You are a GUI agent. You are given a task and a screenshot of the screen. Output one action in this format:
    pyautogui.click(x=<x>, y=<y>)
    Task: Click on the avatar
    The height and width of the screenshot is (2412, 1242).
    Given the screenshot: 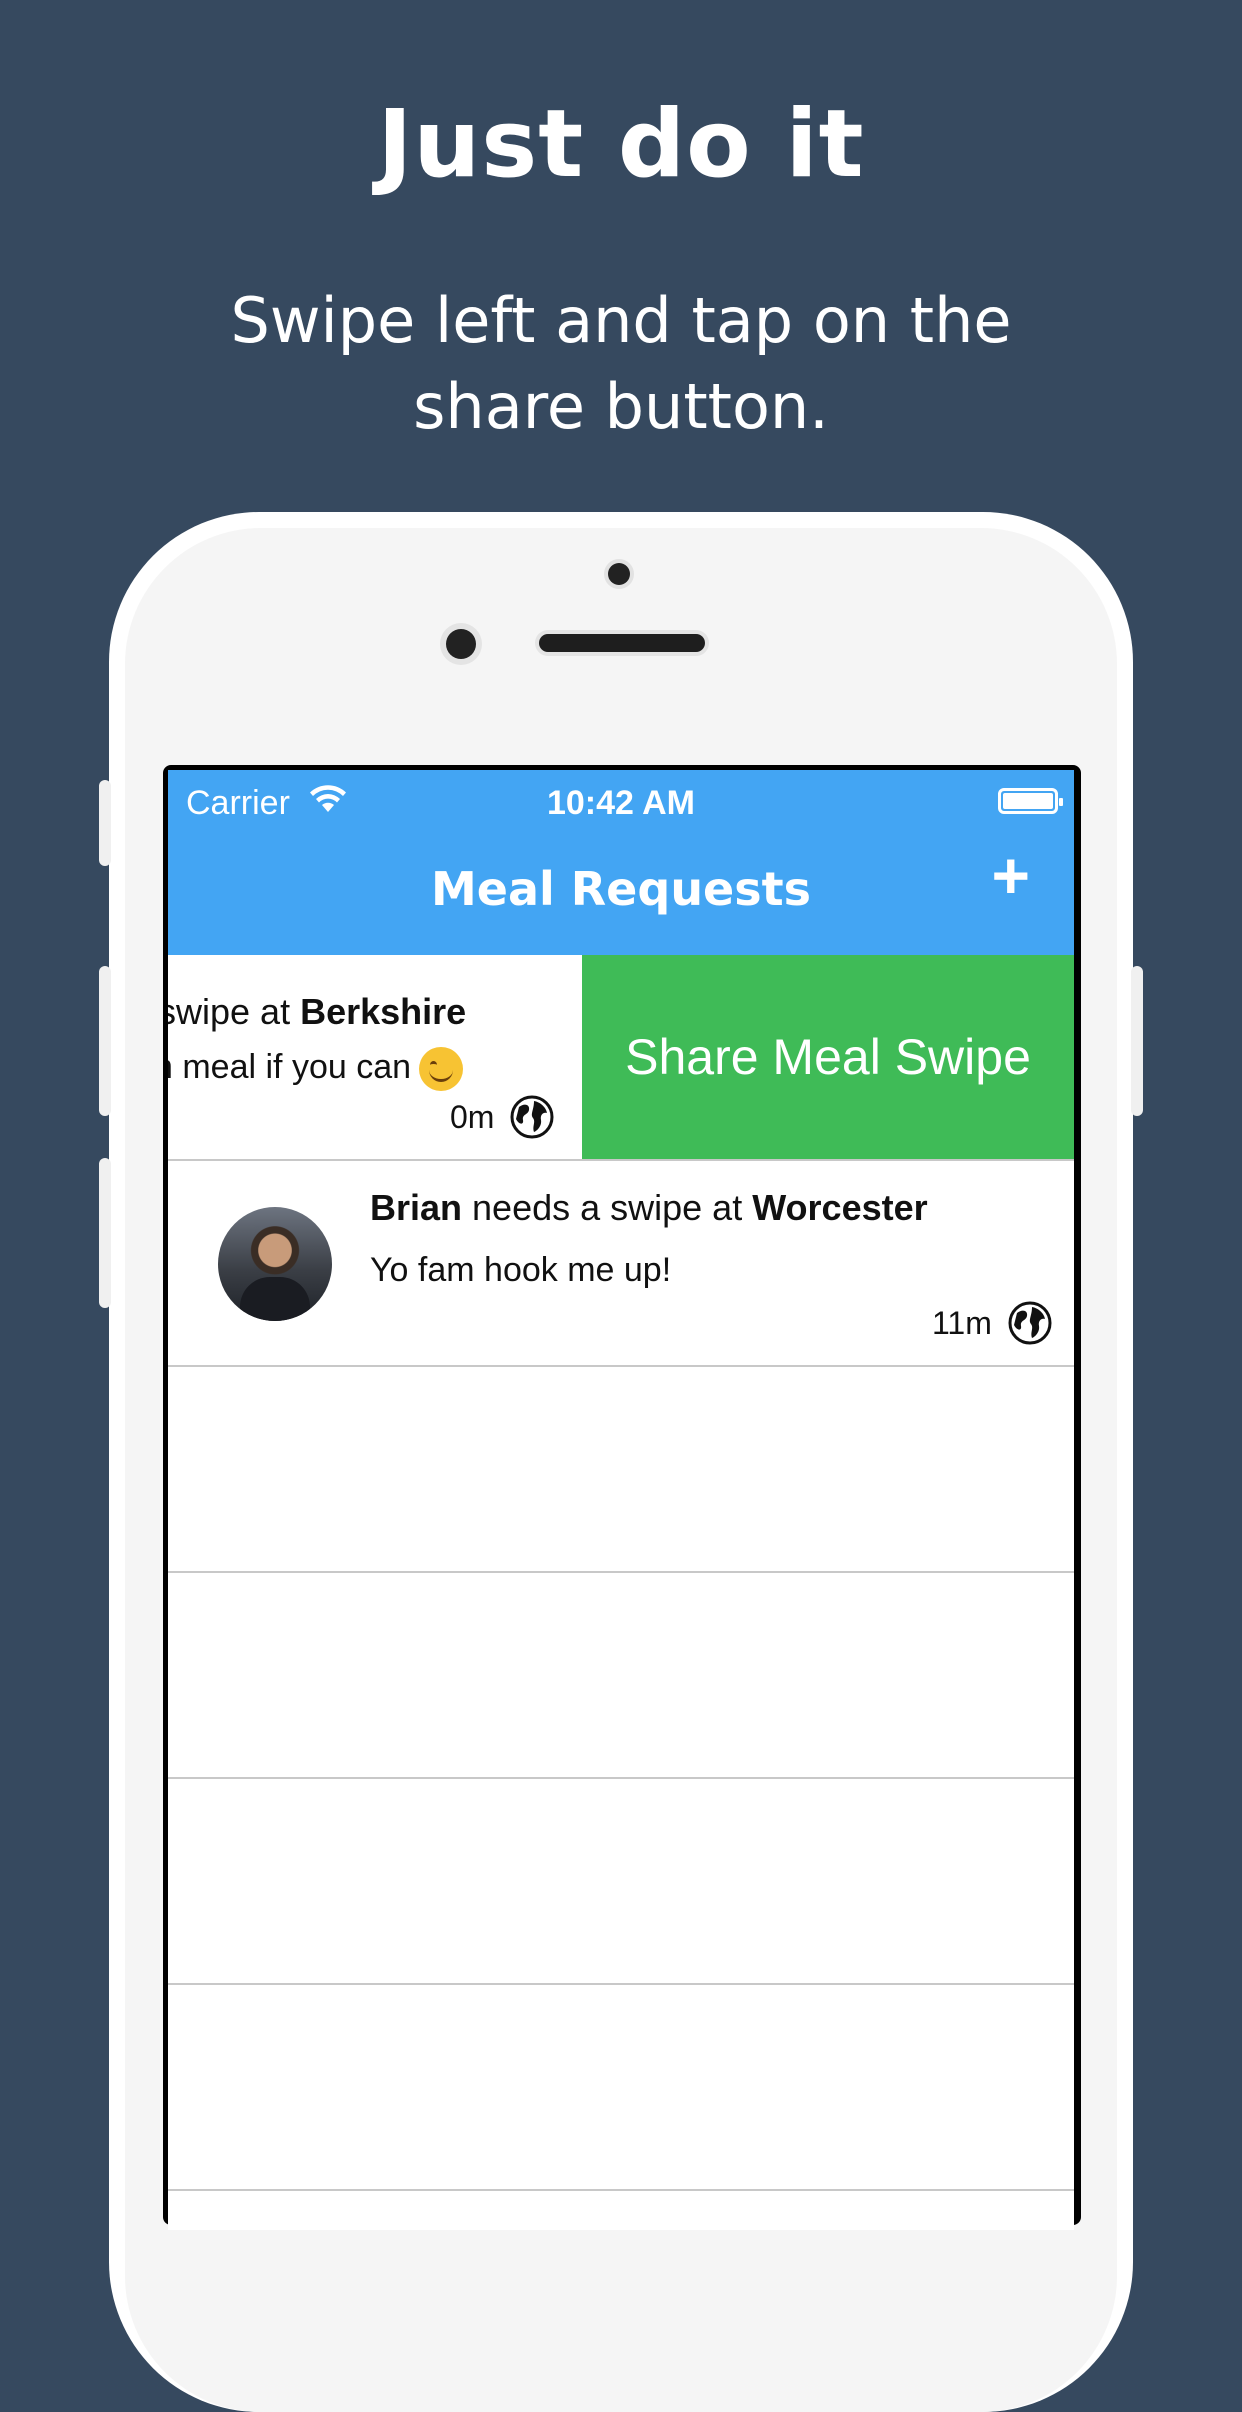 What is the action you would take?
    pyautogui.click(x=275, y=1264)
    